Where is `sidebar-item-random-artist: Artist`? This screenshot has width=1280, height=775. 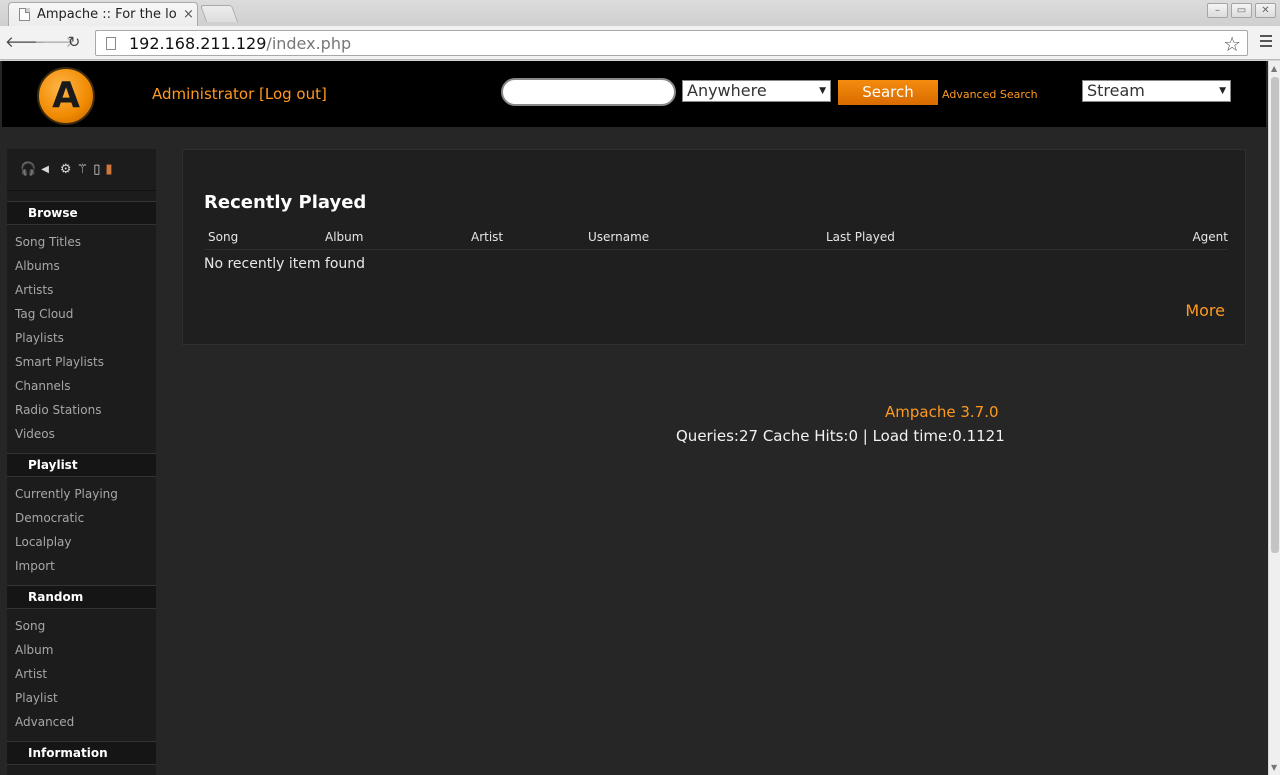
sidebar-item-random-artist: Artist is located at coordinates (81, 674).